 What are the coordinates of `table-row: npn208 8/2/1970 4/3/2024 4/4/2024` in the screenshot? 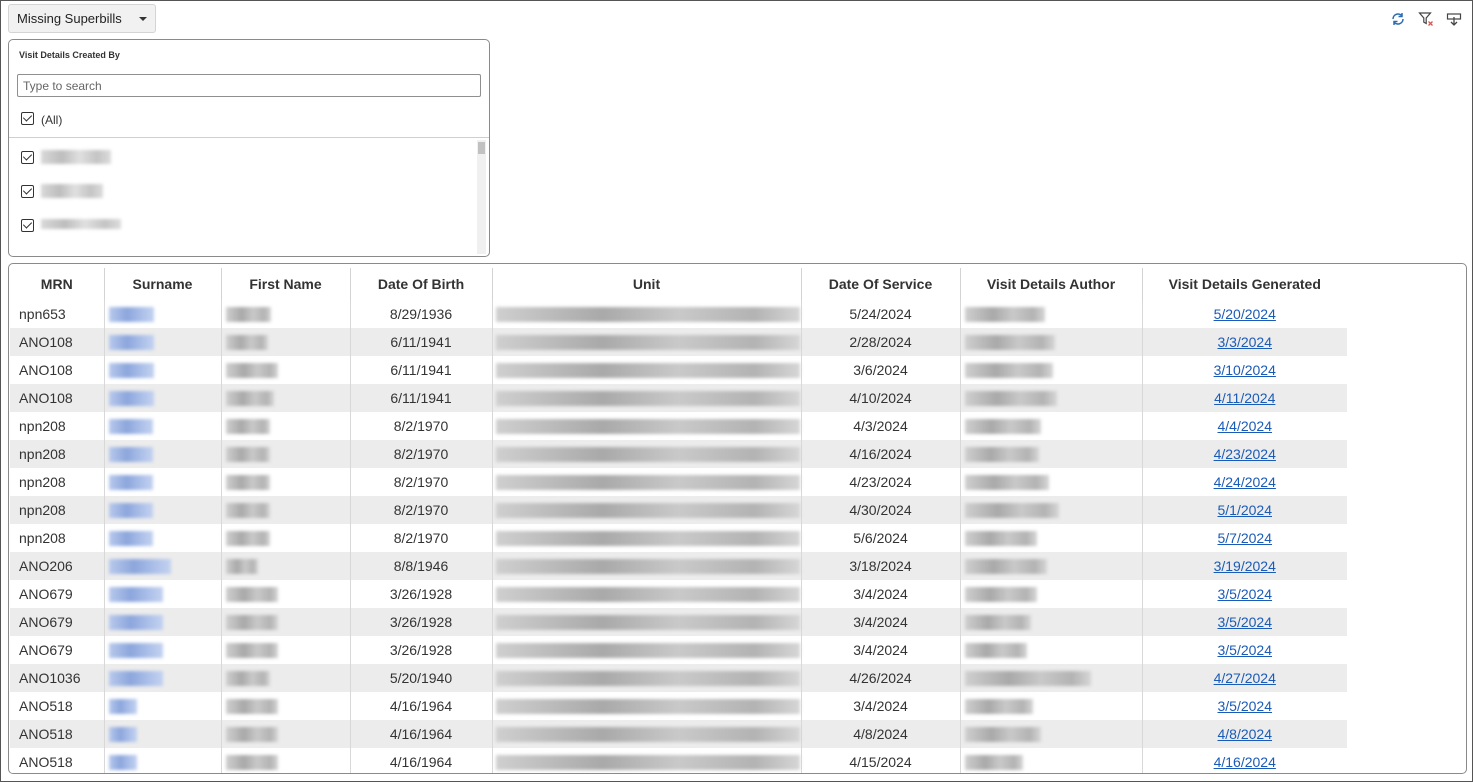 It's located at (678, 426).